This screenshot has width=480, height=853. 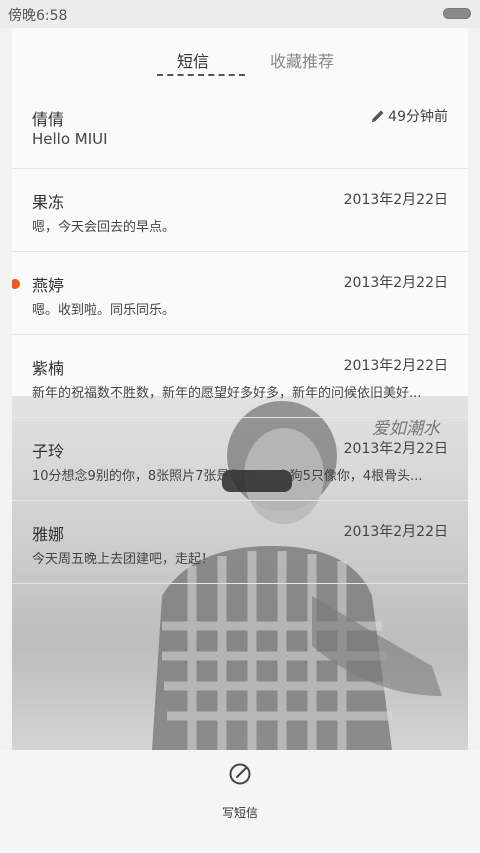 What do you see at coordinates (48, 534) in the screenshot?
I see `contact-name: 雅娜` at bounding box center [48, 534].